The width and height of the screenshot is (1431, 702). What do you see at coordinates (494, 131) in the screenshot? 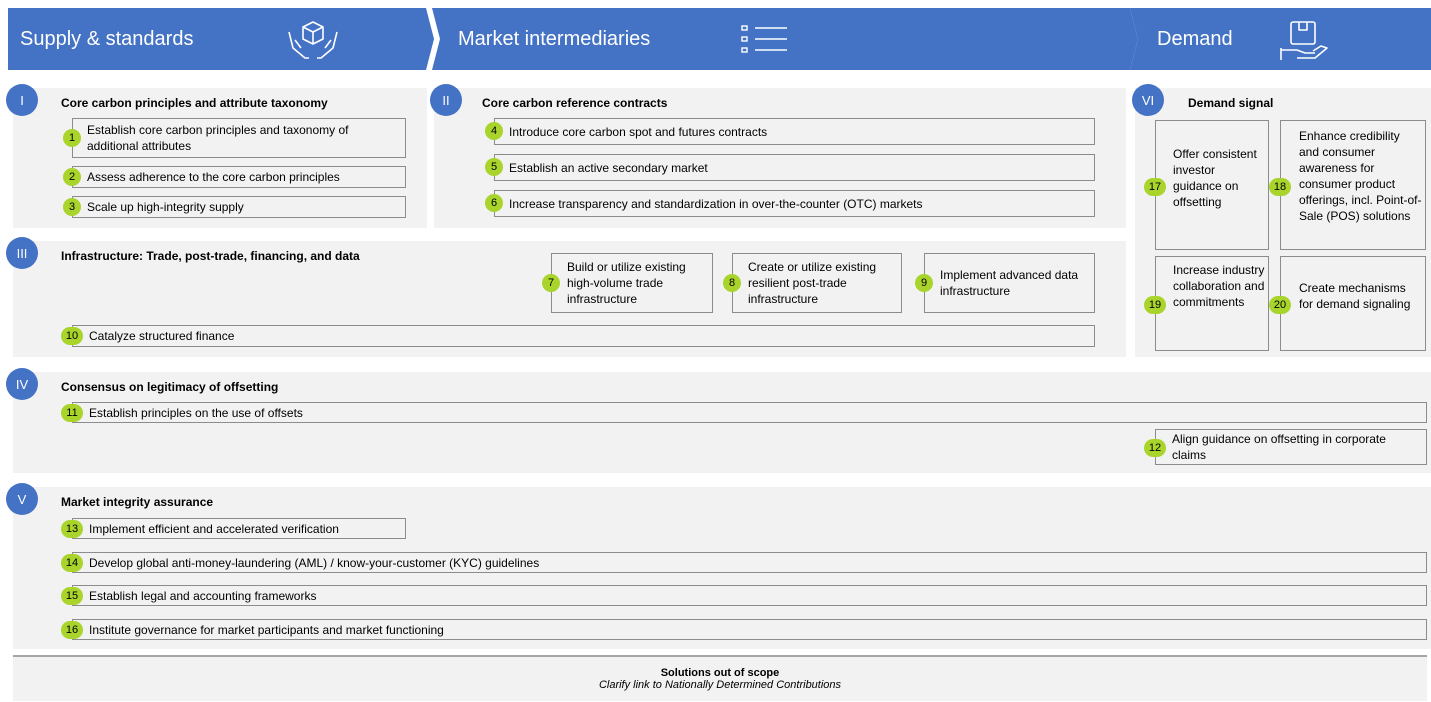
I see `item-4-number: 4` at bounding box center [494, 131].